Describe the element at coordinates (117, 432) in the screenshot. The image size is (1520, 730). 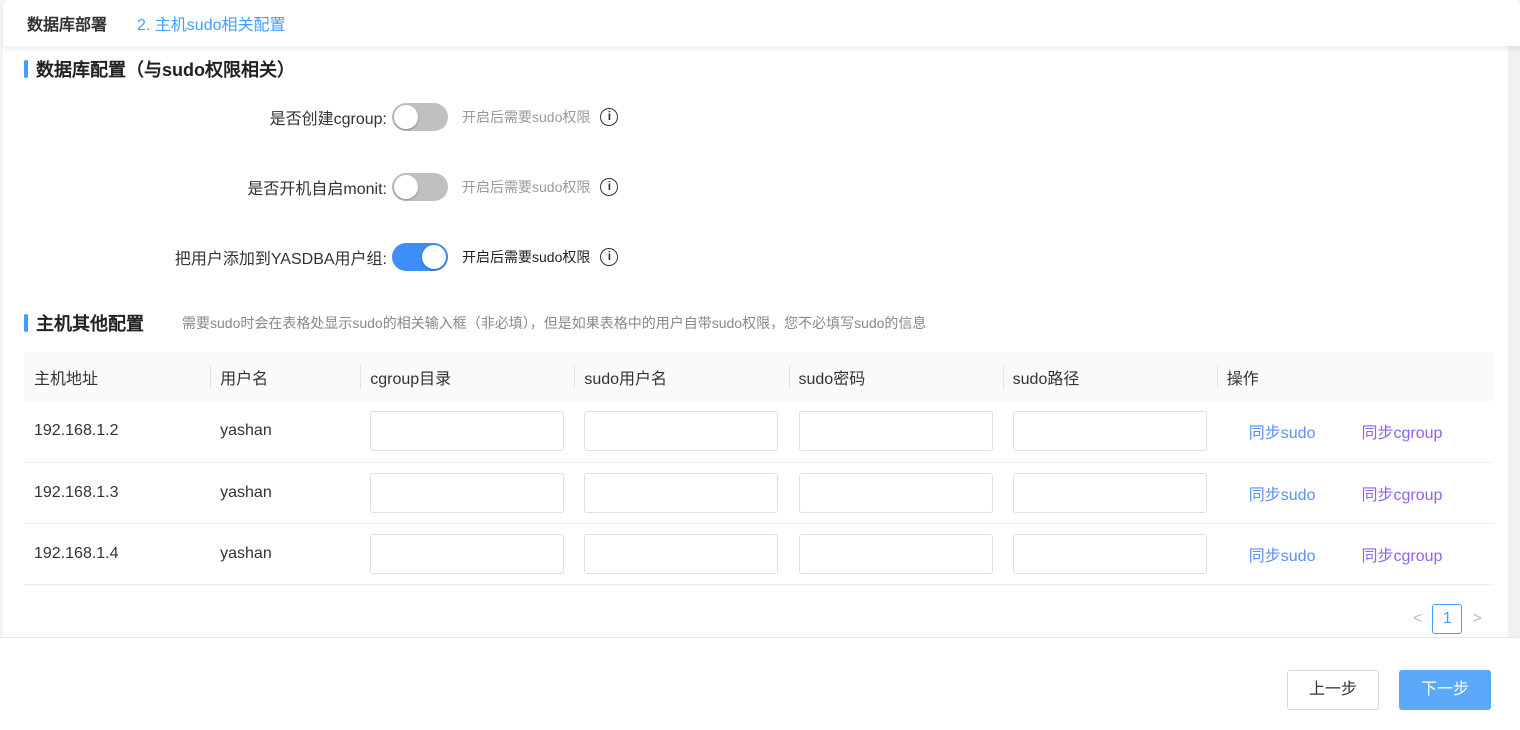
I see `host-cell: 192.168.1.2` at that location.